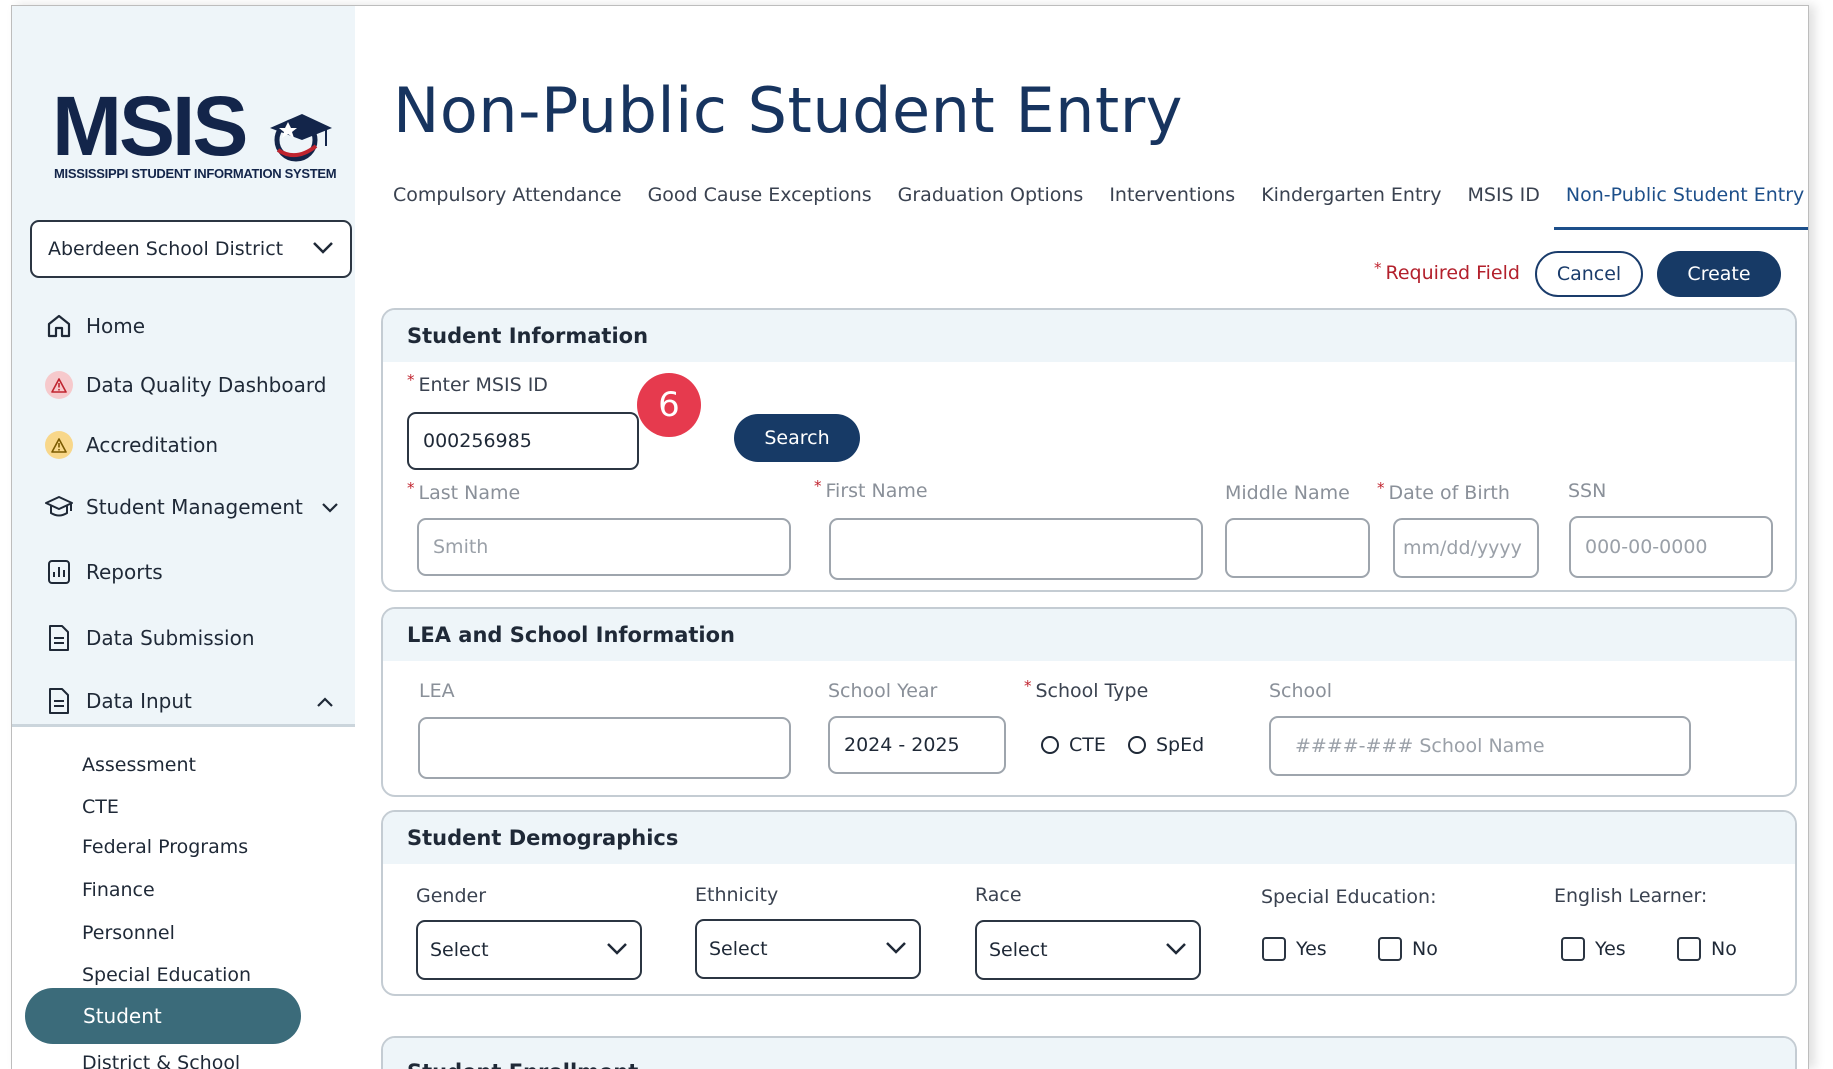  Describe the element at coordinates (738, 949) in the screenshot. I see `ethnicity-select-value: Select` at that location.